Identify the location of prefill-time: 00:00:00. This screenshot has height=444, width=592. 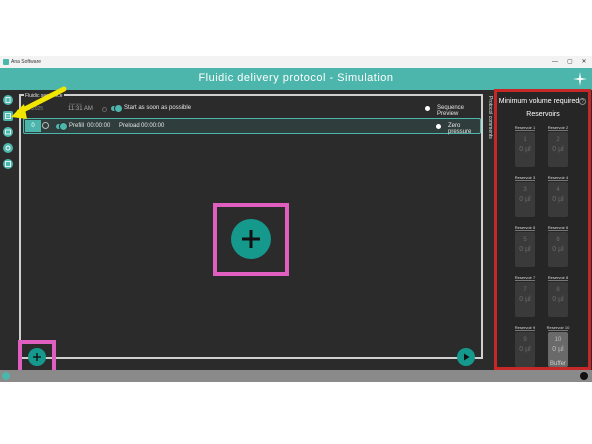
(99, 126).